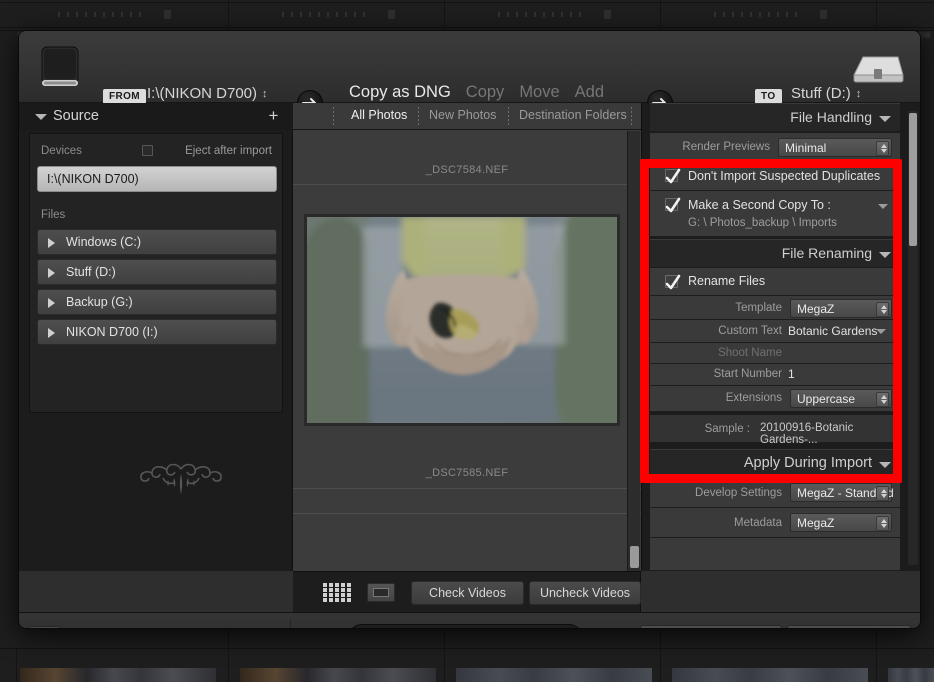 This screenshot has width=934, height=682. Describe the element at coordinates (157, 179) in the screenshot. I see `device-item-nikon-d700: I:\(NIKON D700)` at that location.